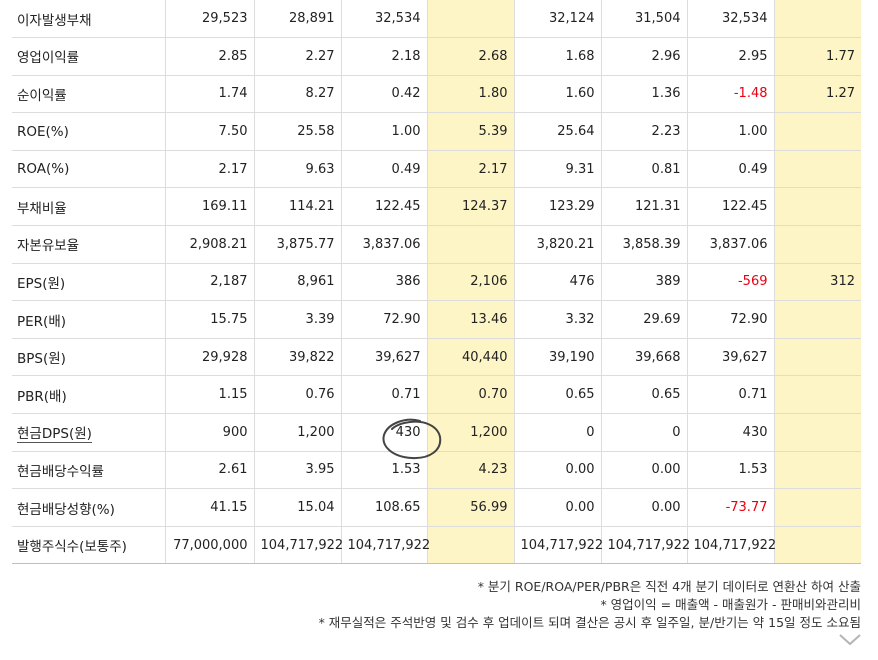  I want to click on row-label: ROA(%), so click(88, 169).